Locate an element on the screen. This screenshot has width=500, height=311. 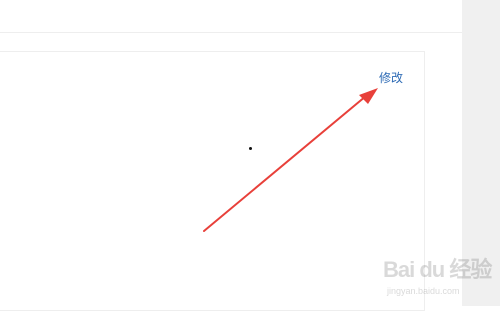
watermark-url: jingyan.baidu.com is located at coordinates (423, 291).